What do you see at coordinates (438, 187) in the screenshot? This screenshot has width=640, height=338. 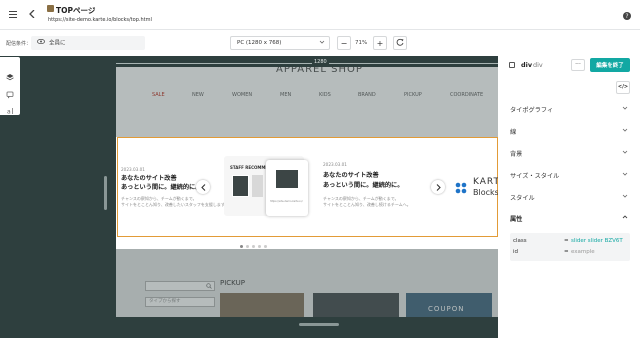 I see `slider-next-button` at bounding box center [438, 187].